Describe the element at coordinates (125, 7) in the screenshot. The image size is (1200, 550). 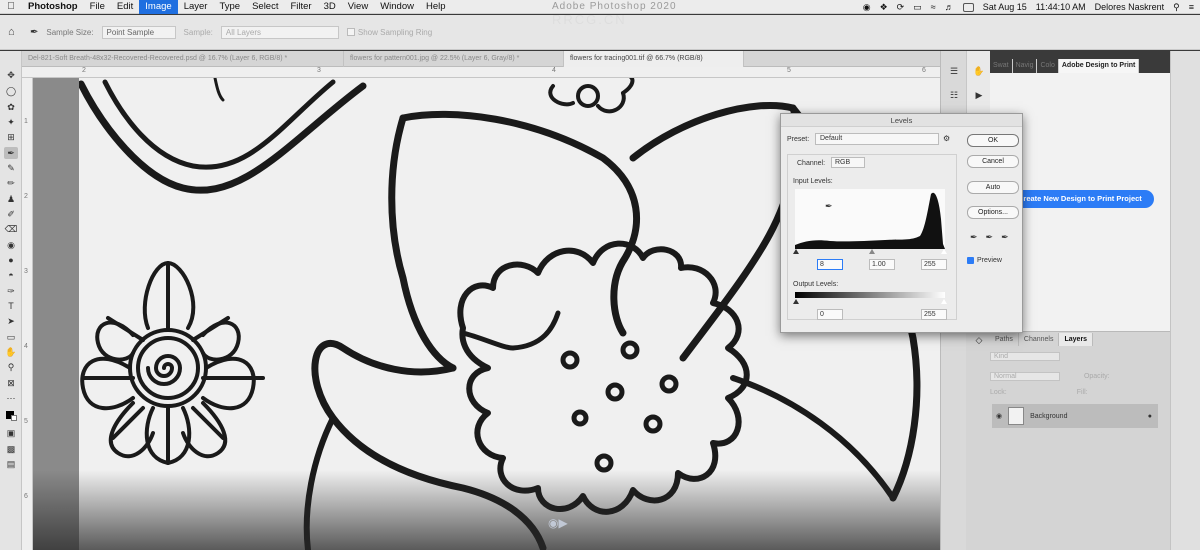
I see `menu-edit: Edit` at that location.